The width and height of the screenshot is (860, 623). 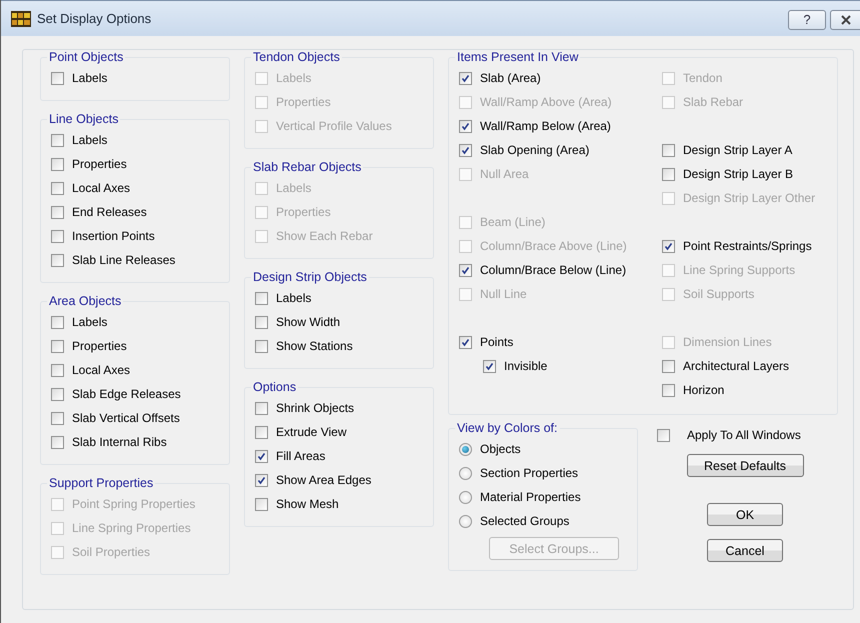 What do you see at coordinates (310, 277) in the screenshot?
I see `group-title: Design Strip Objects` at bounding box center [310, 277].